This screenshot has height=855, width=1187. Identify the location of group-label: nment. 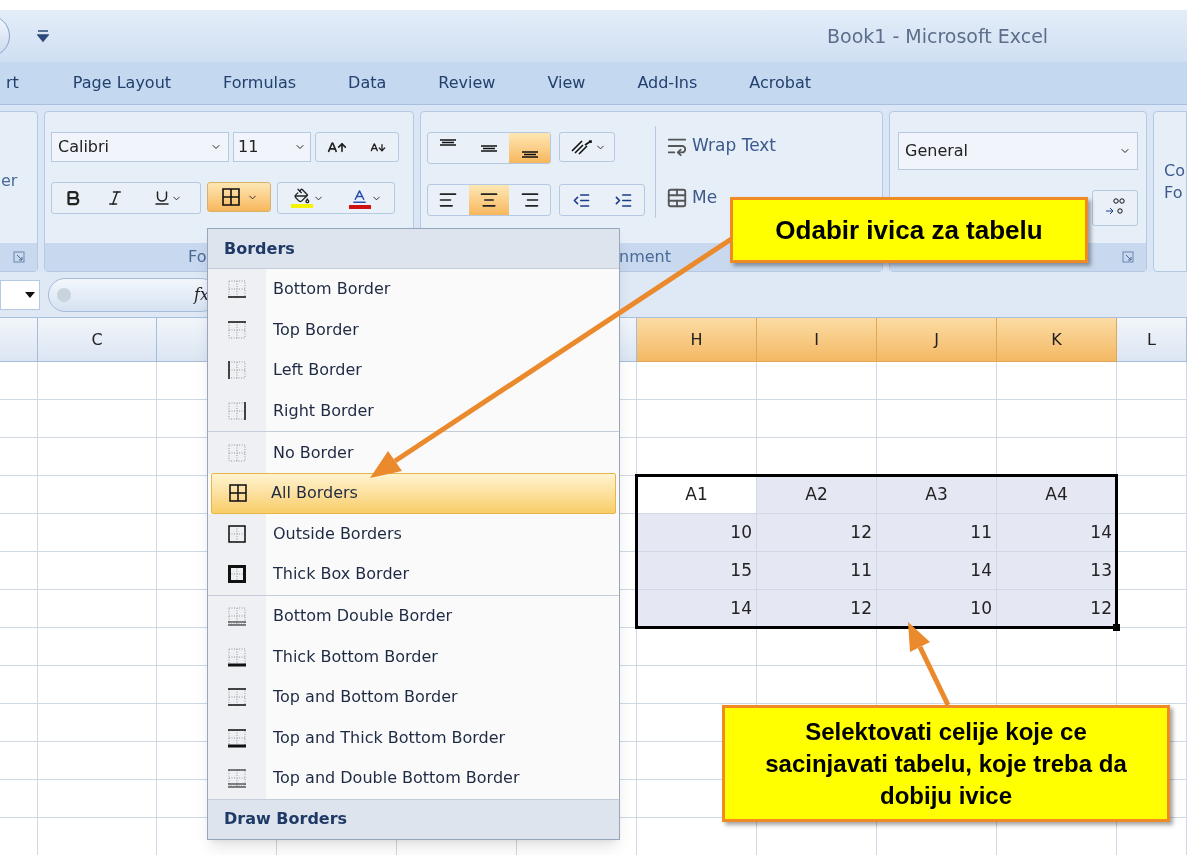
(645, 257).